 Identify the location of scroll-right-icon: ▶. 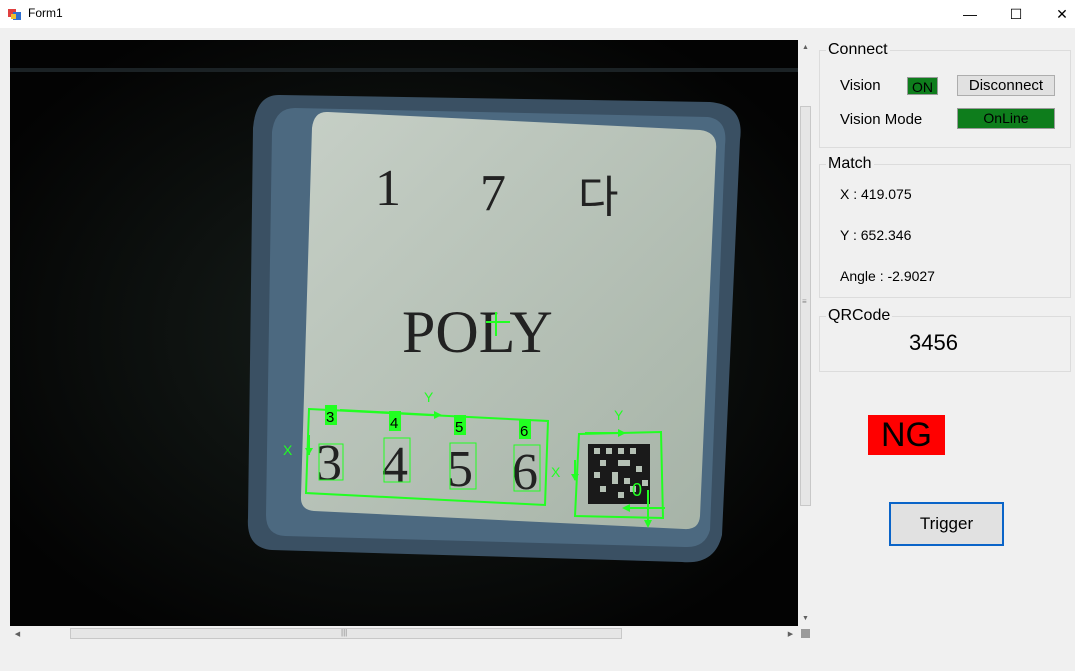
(790, 633).